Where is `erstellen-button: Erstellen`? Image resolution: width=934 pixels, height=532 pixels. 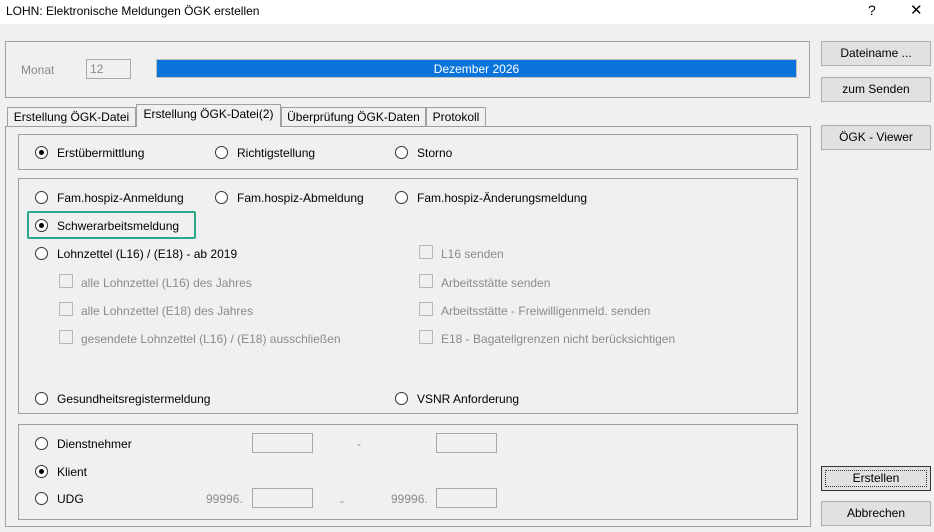 erstellen-button: Erstellen is located at coordinates (876, 478).